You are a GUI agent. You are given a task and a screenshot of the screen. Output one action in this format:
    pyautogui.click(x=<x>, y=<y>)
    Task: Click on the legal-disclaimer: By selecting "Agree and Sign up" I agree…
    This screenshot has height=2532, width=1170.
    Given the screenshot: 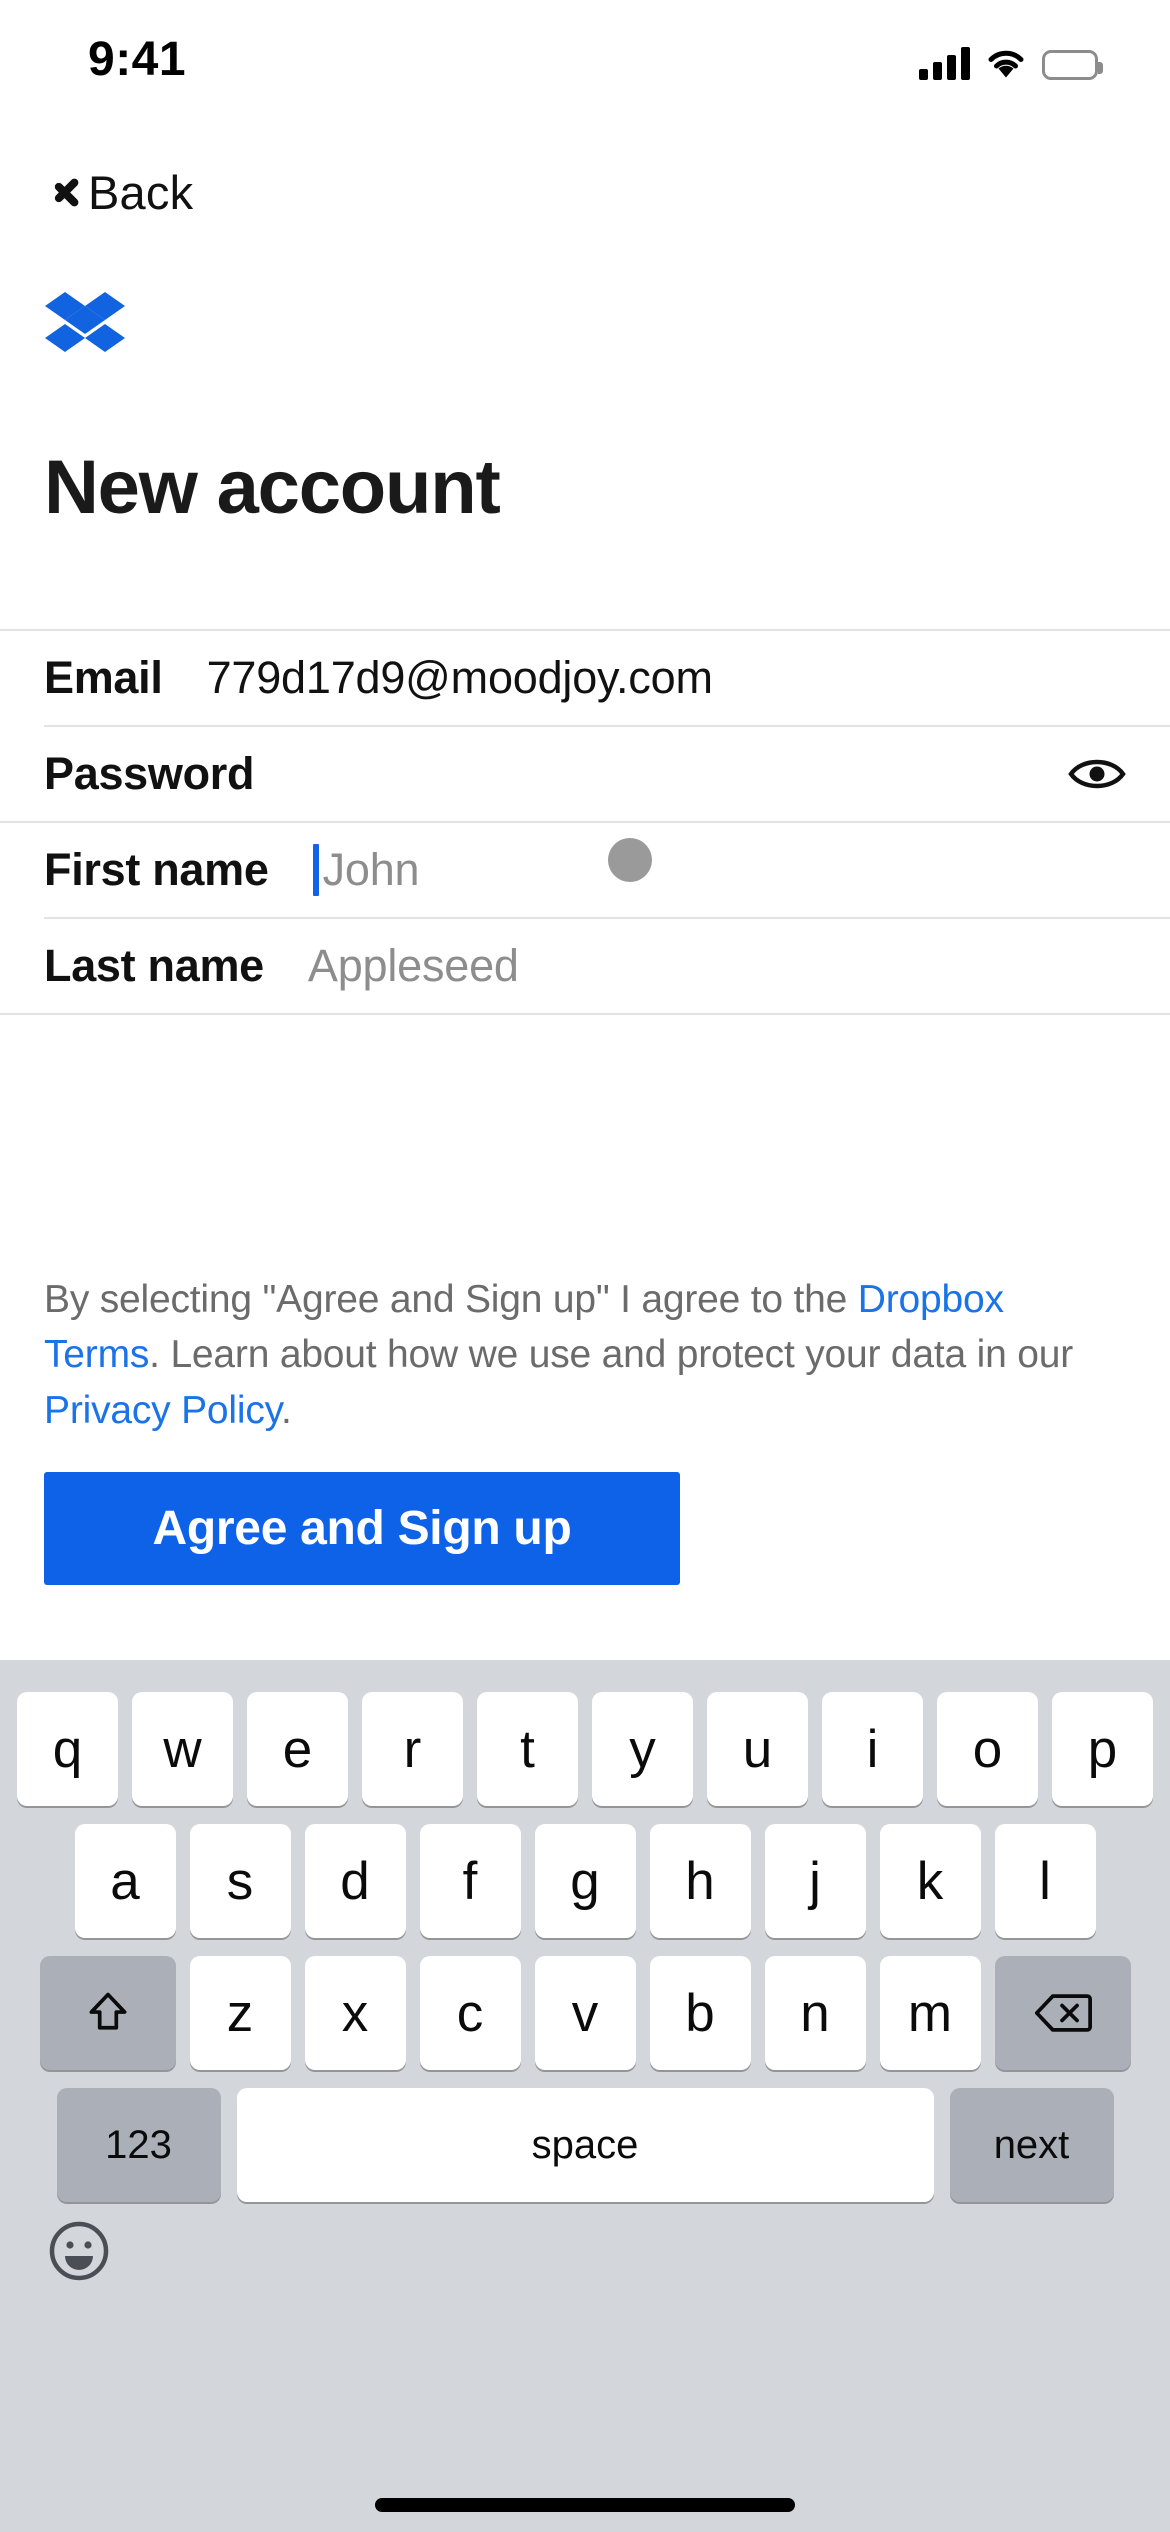 What is the action you would take?
    pyautogui.click(x=585, y=1355)
    